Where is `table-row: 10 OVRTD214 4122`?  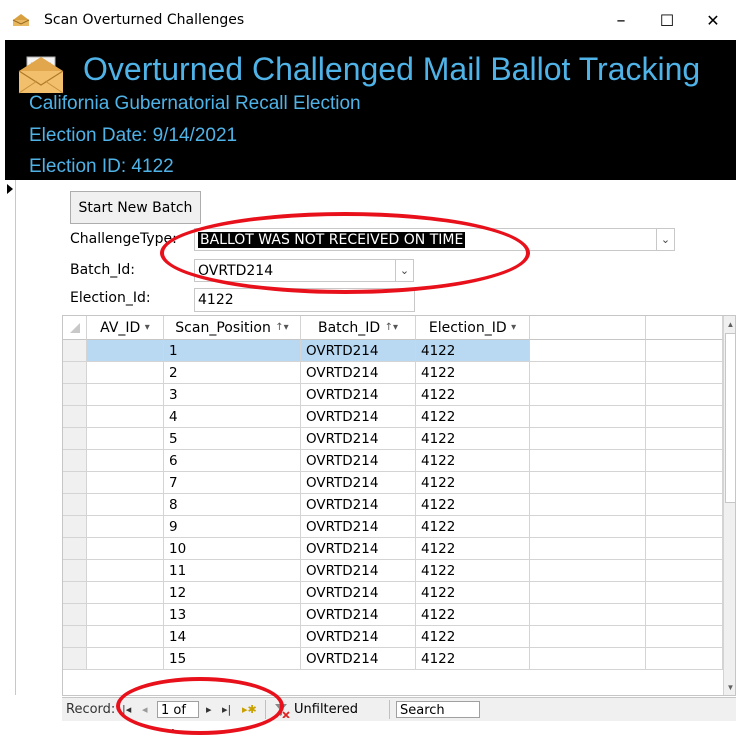 table-row: 10 OVRTD214 4122 is located at coordinates (393, 549).